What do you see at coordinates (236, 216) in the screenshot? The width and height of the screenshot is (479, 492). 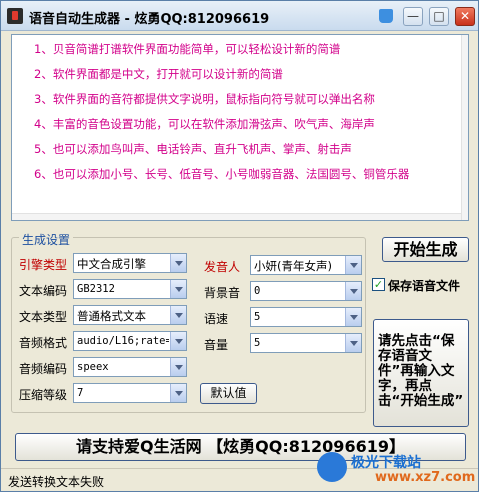 I see `horizontal-scrollbar` at bounding box center [236, 216].